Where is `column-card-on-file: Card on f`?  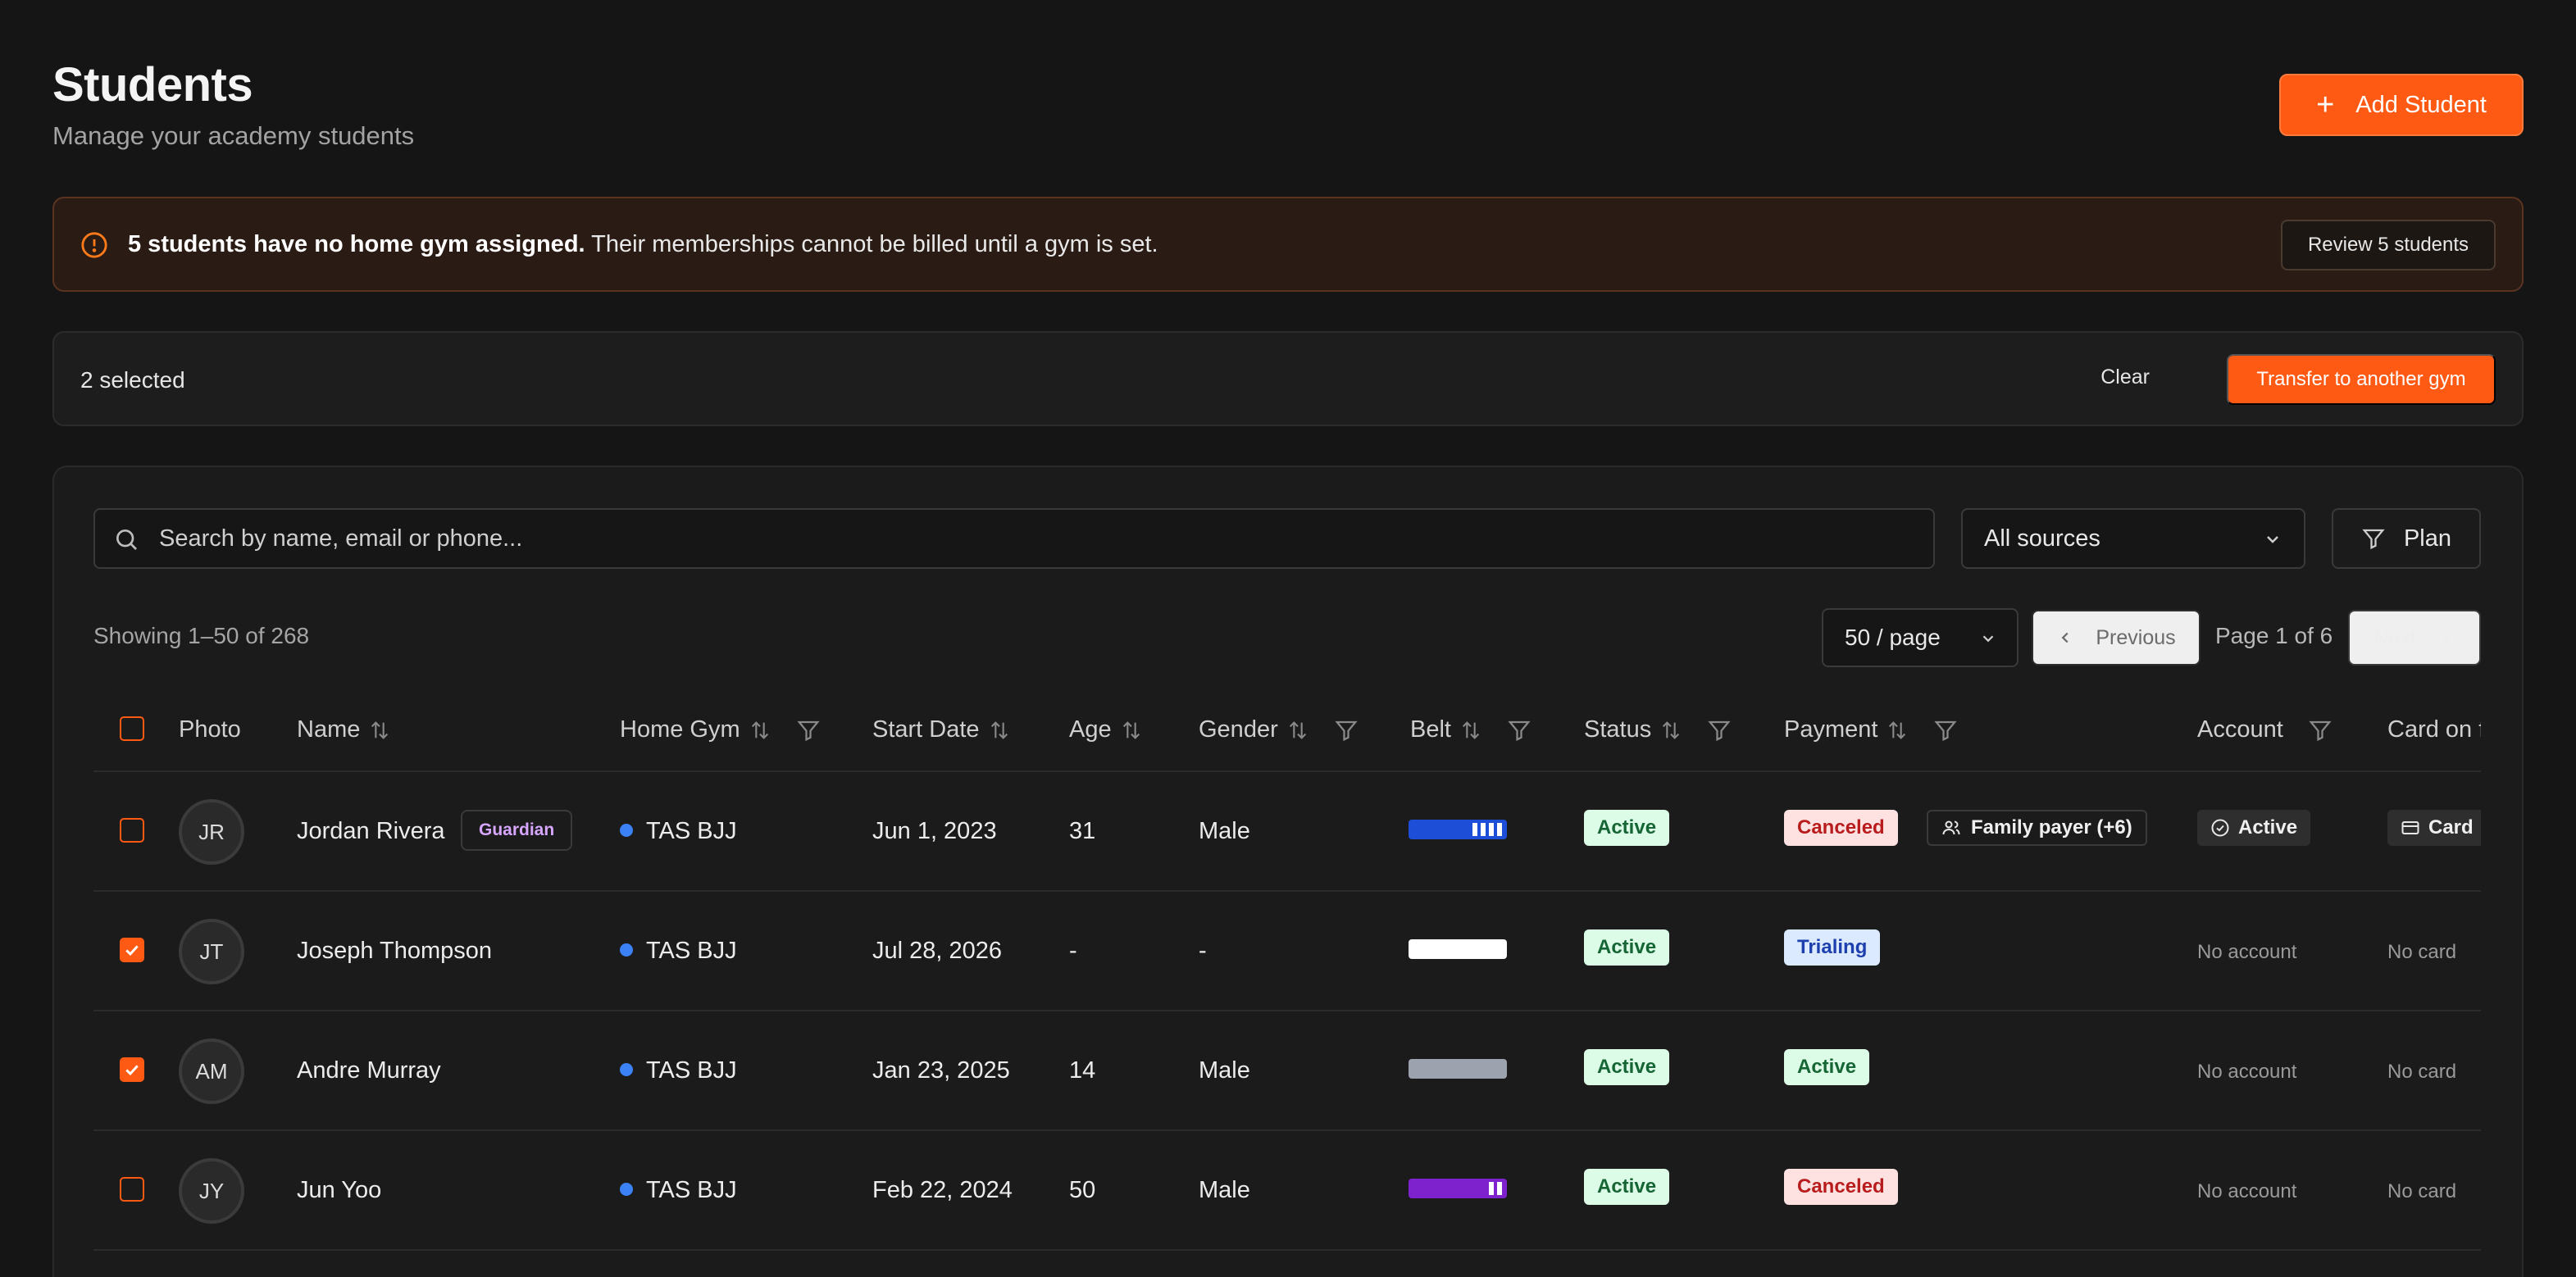 column-card-on-file: Card on f is located at coordinates (2434, 729).